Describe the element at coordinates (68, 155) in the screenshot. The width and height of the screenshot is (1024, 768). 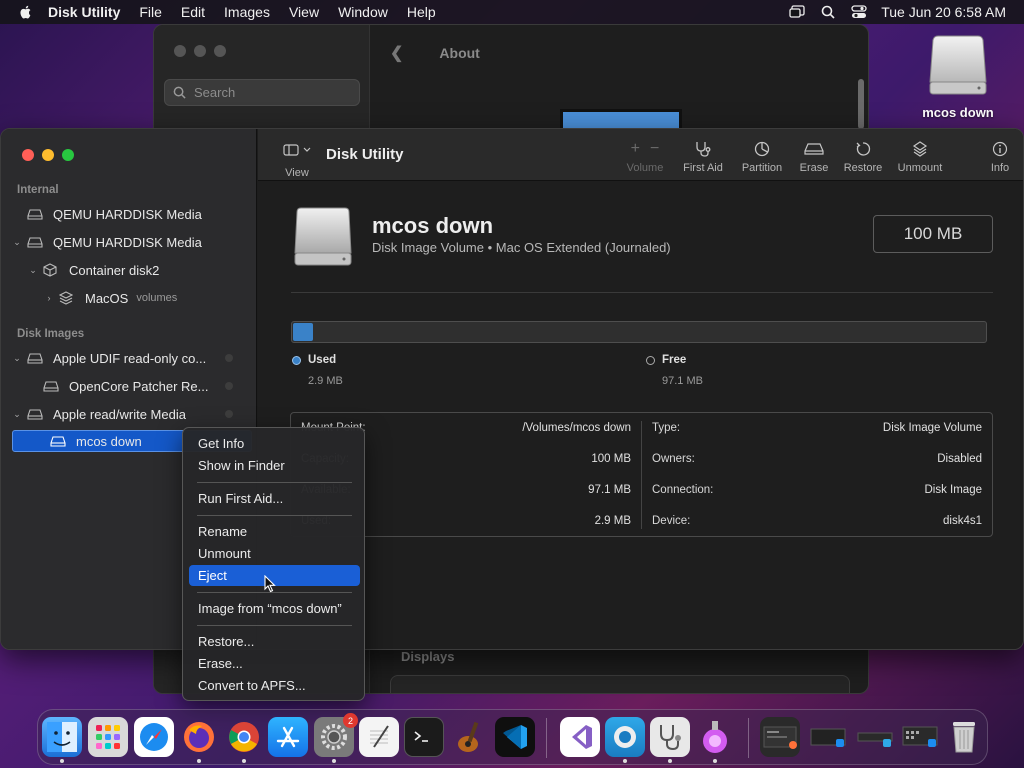
I see `zoom-button` at that location.